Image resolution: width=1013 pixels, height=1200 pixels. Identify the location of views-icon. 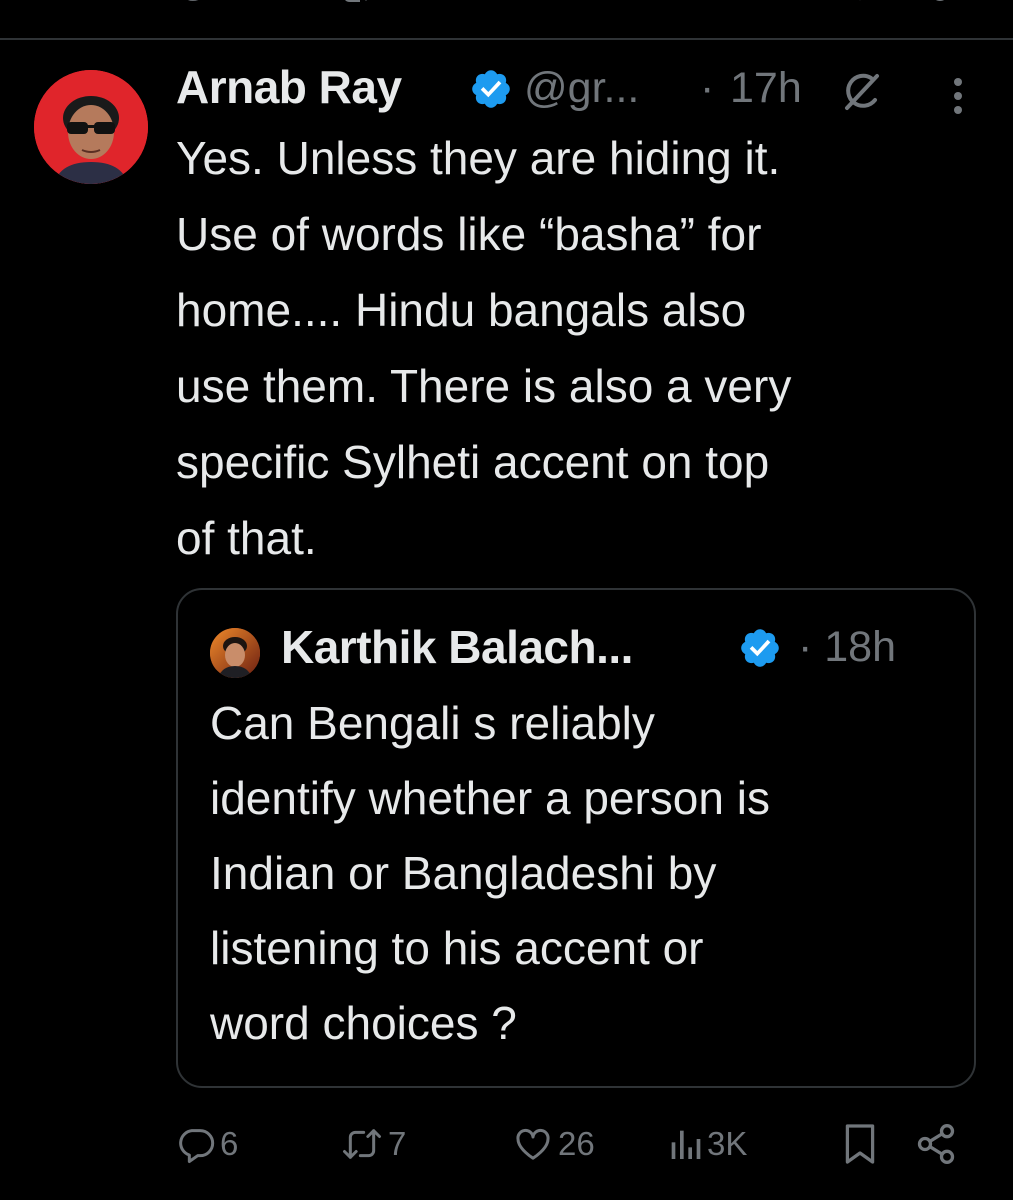
(685, 1144).